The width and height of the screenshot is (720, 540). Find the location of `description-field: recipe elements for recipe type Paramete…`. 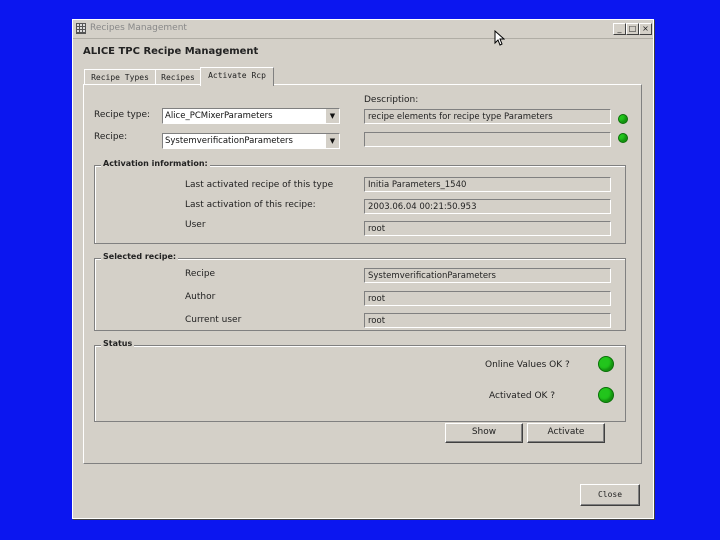

description-field: recipe elements for recipe type Paramete… is located at coordinates (487, 116).